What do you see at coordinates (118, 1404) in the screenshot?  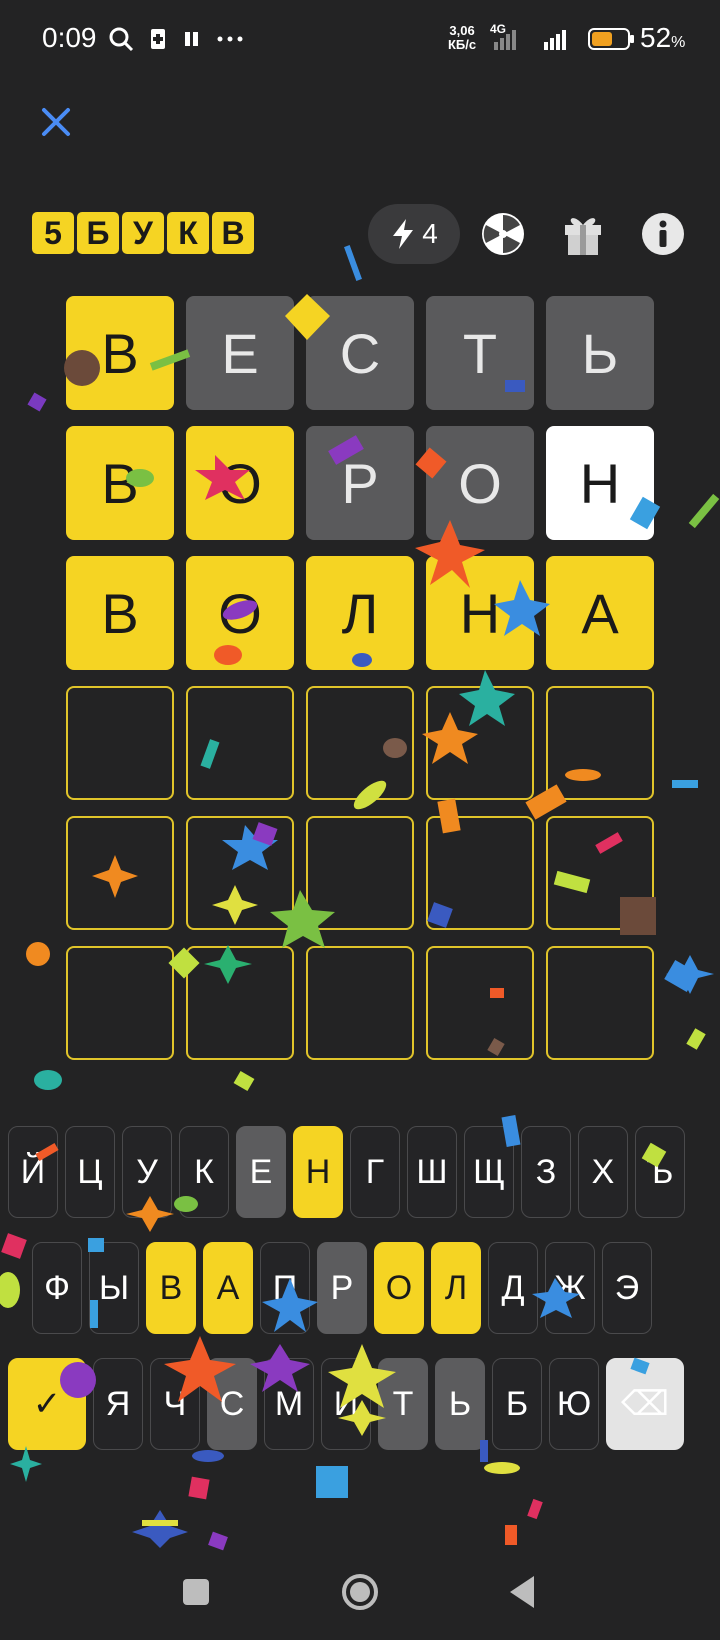 I see `key: Я` at bounding box center [118, 1404].